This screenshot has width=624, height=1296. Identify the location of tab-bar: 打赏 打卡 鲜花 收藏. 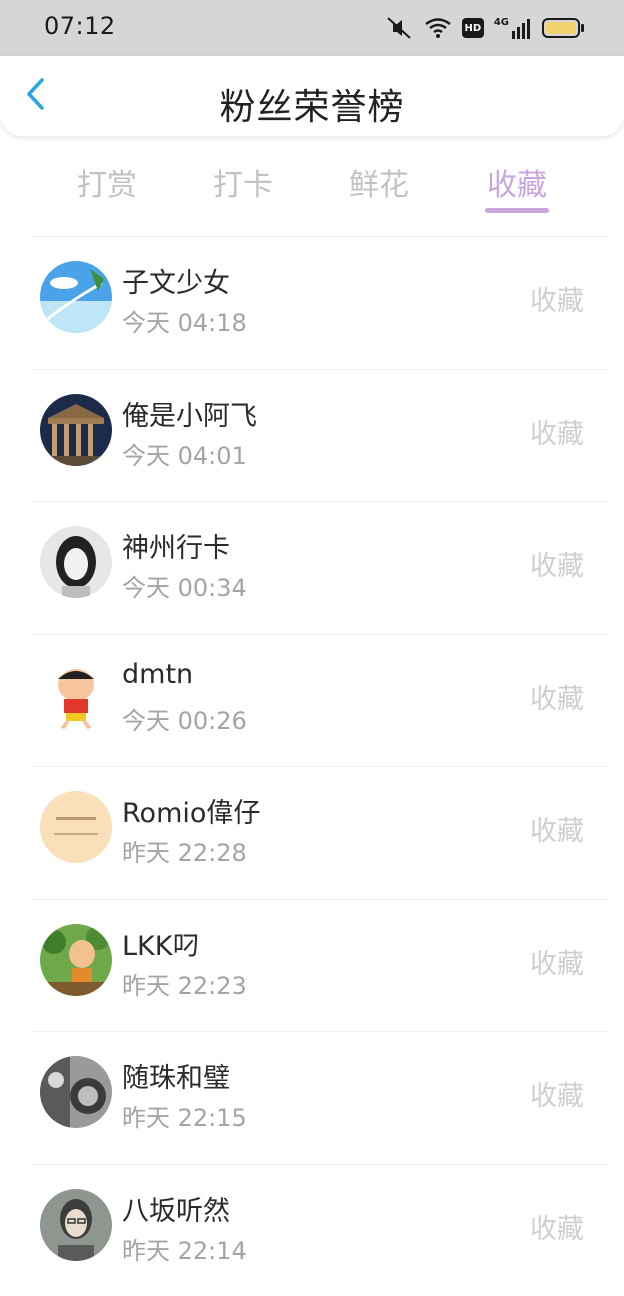
(312, 185).